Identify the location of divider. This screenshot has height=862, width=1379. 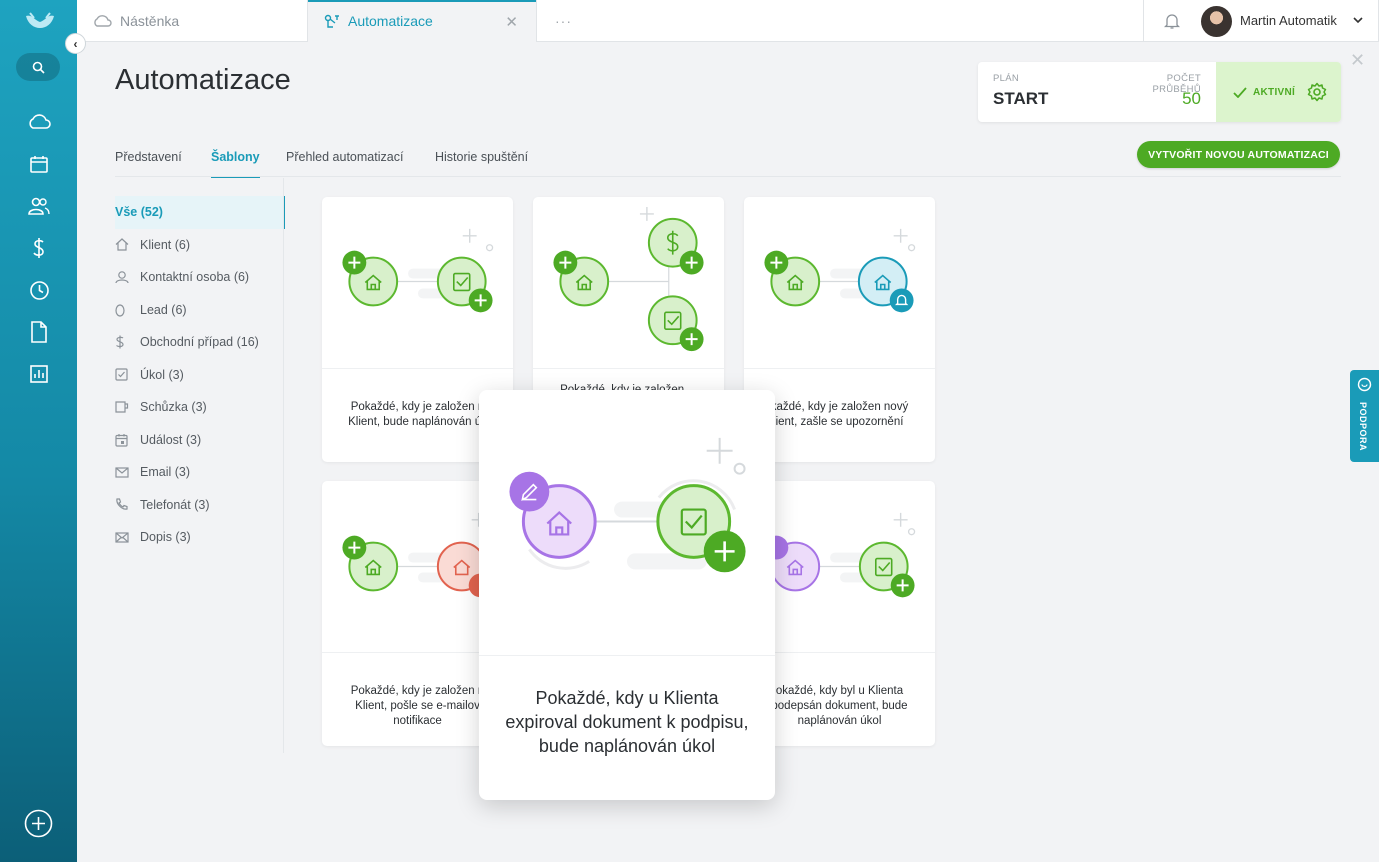
(728, 176).